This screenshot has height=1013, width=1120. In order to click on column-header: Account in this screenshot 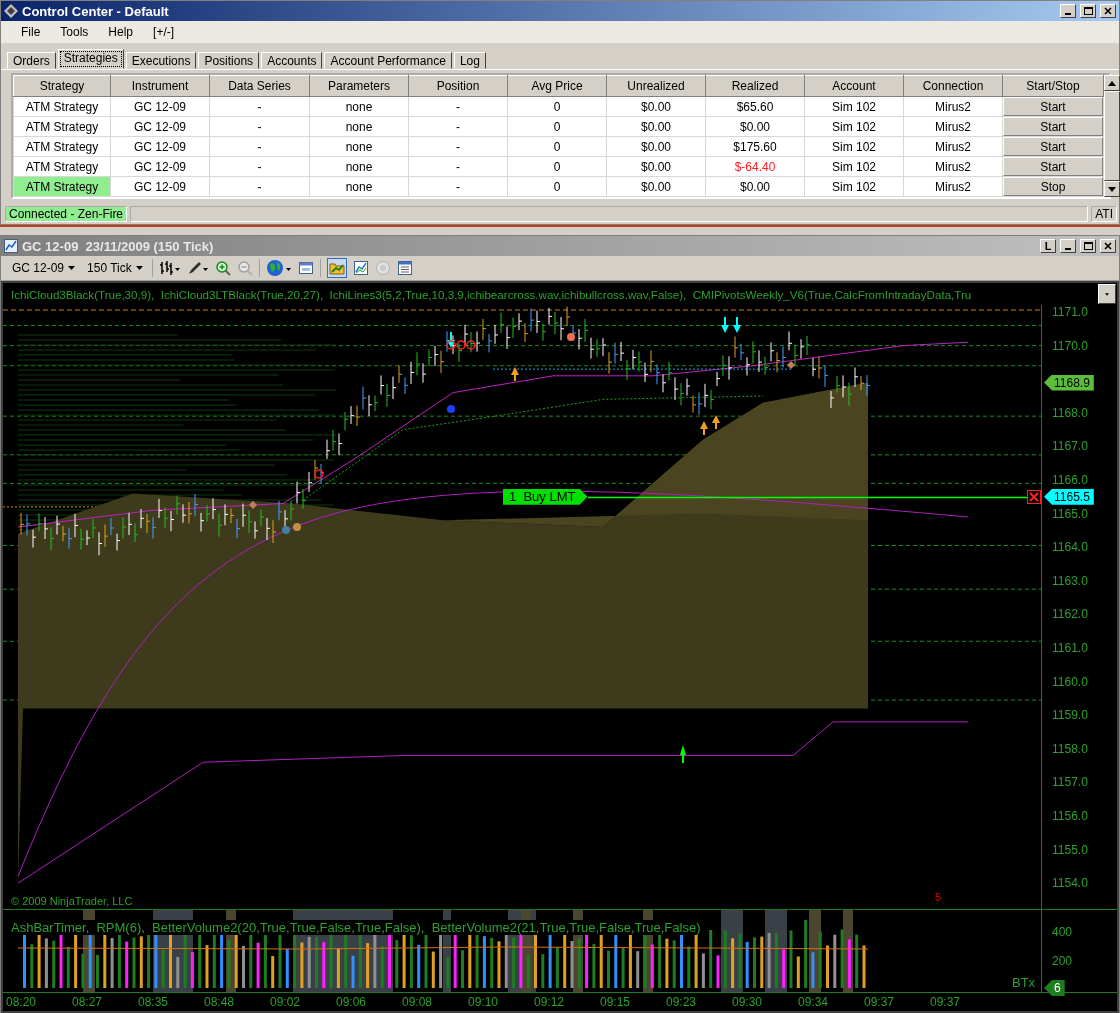, I will do `click(854, 86)`.